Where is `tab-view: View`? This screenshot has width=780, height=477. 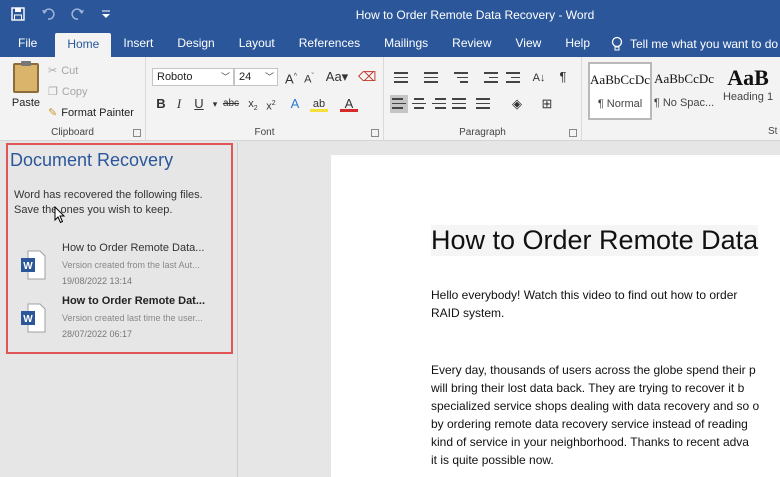
tab-view: View is located at coordinates (529, 43).